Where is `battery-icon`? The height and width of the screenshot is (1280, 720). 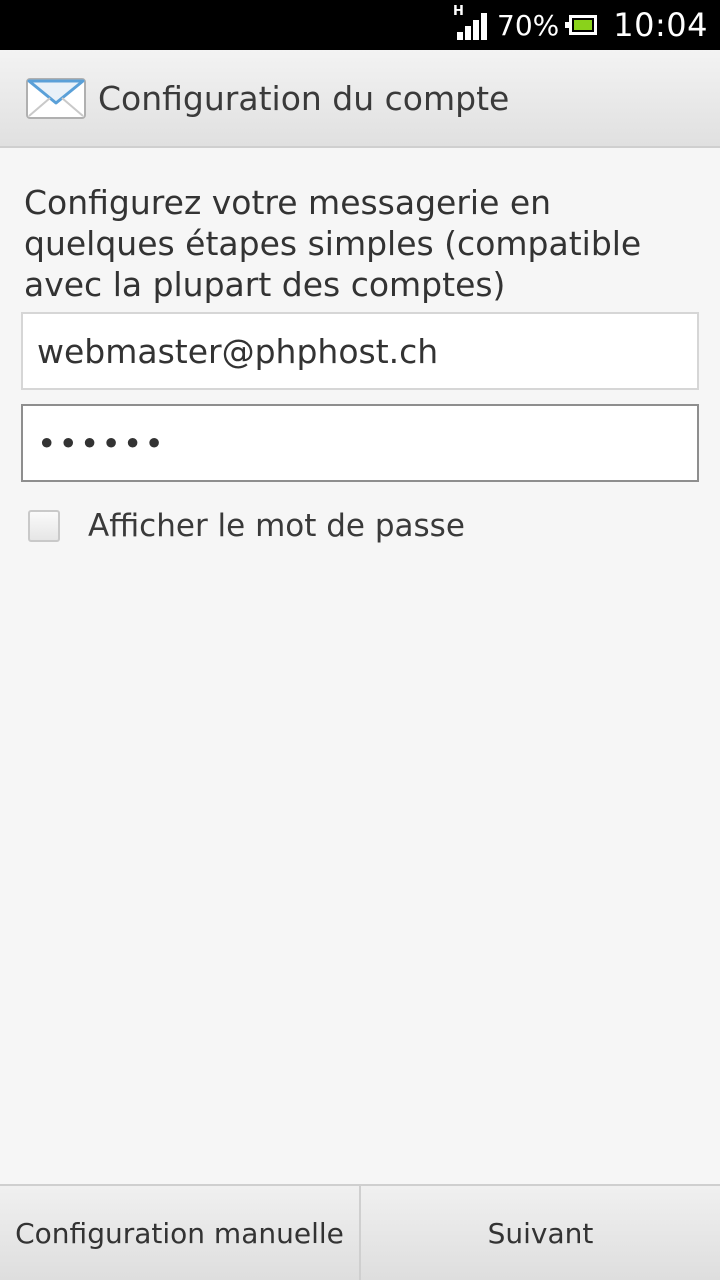
battery-icon is located at coordinates (581, 25).